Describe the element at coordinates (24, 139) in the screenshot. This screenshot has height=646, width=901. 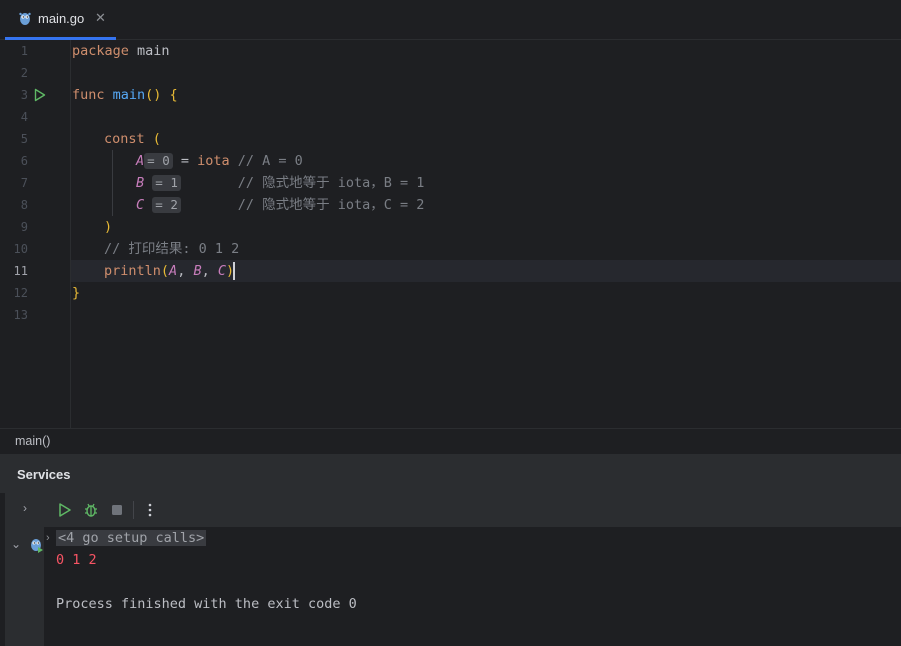
I see `line-number: 5` at that location.